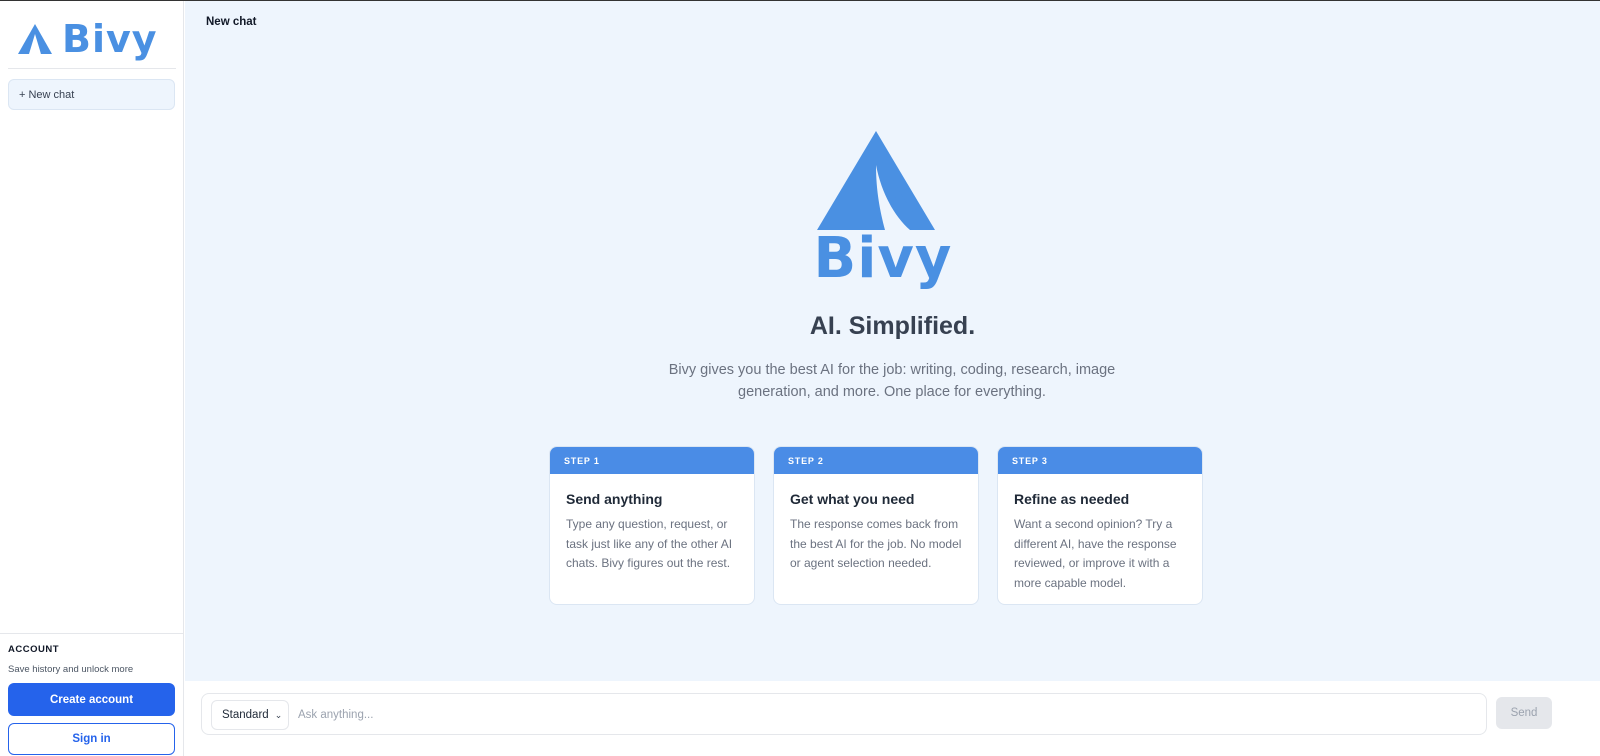 The width and height of the screenshot is (1600, 756). I want to click on tent-icon, so click(35, 39).